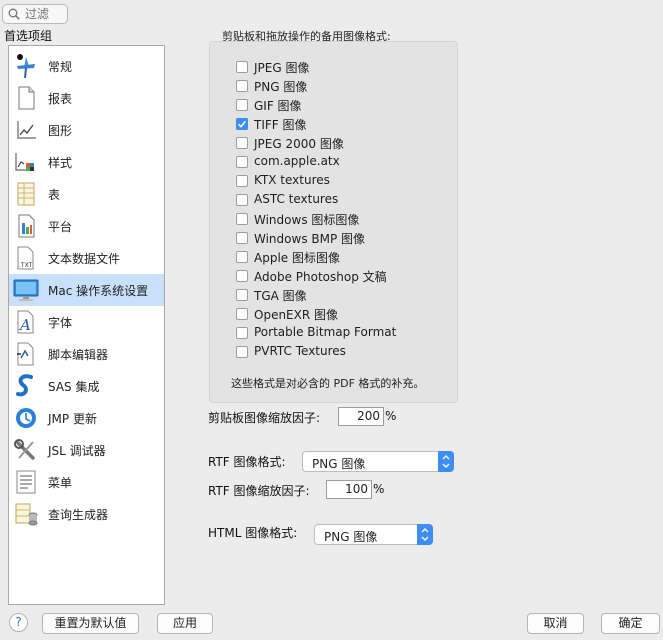  Describe the element at coordinates (24, 449) in the screenshot. I see `wrench-icon` at that location.